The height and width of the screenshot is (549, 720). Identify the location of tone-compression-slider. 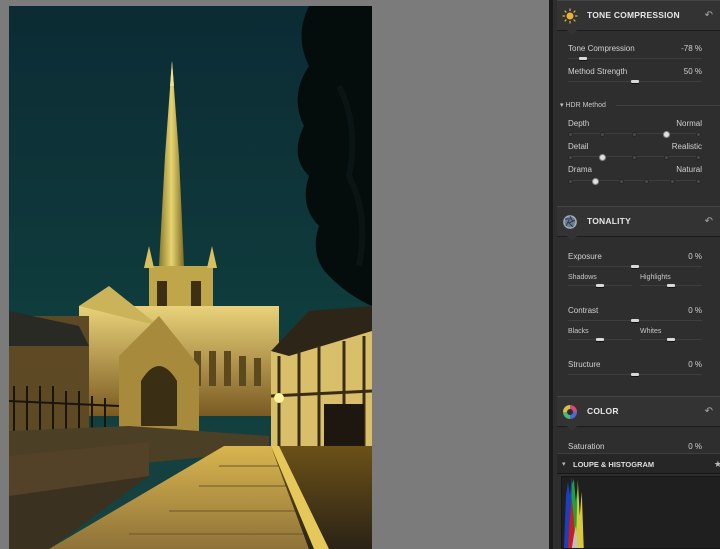
(635, 58).